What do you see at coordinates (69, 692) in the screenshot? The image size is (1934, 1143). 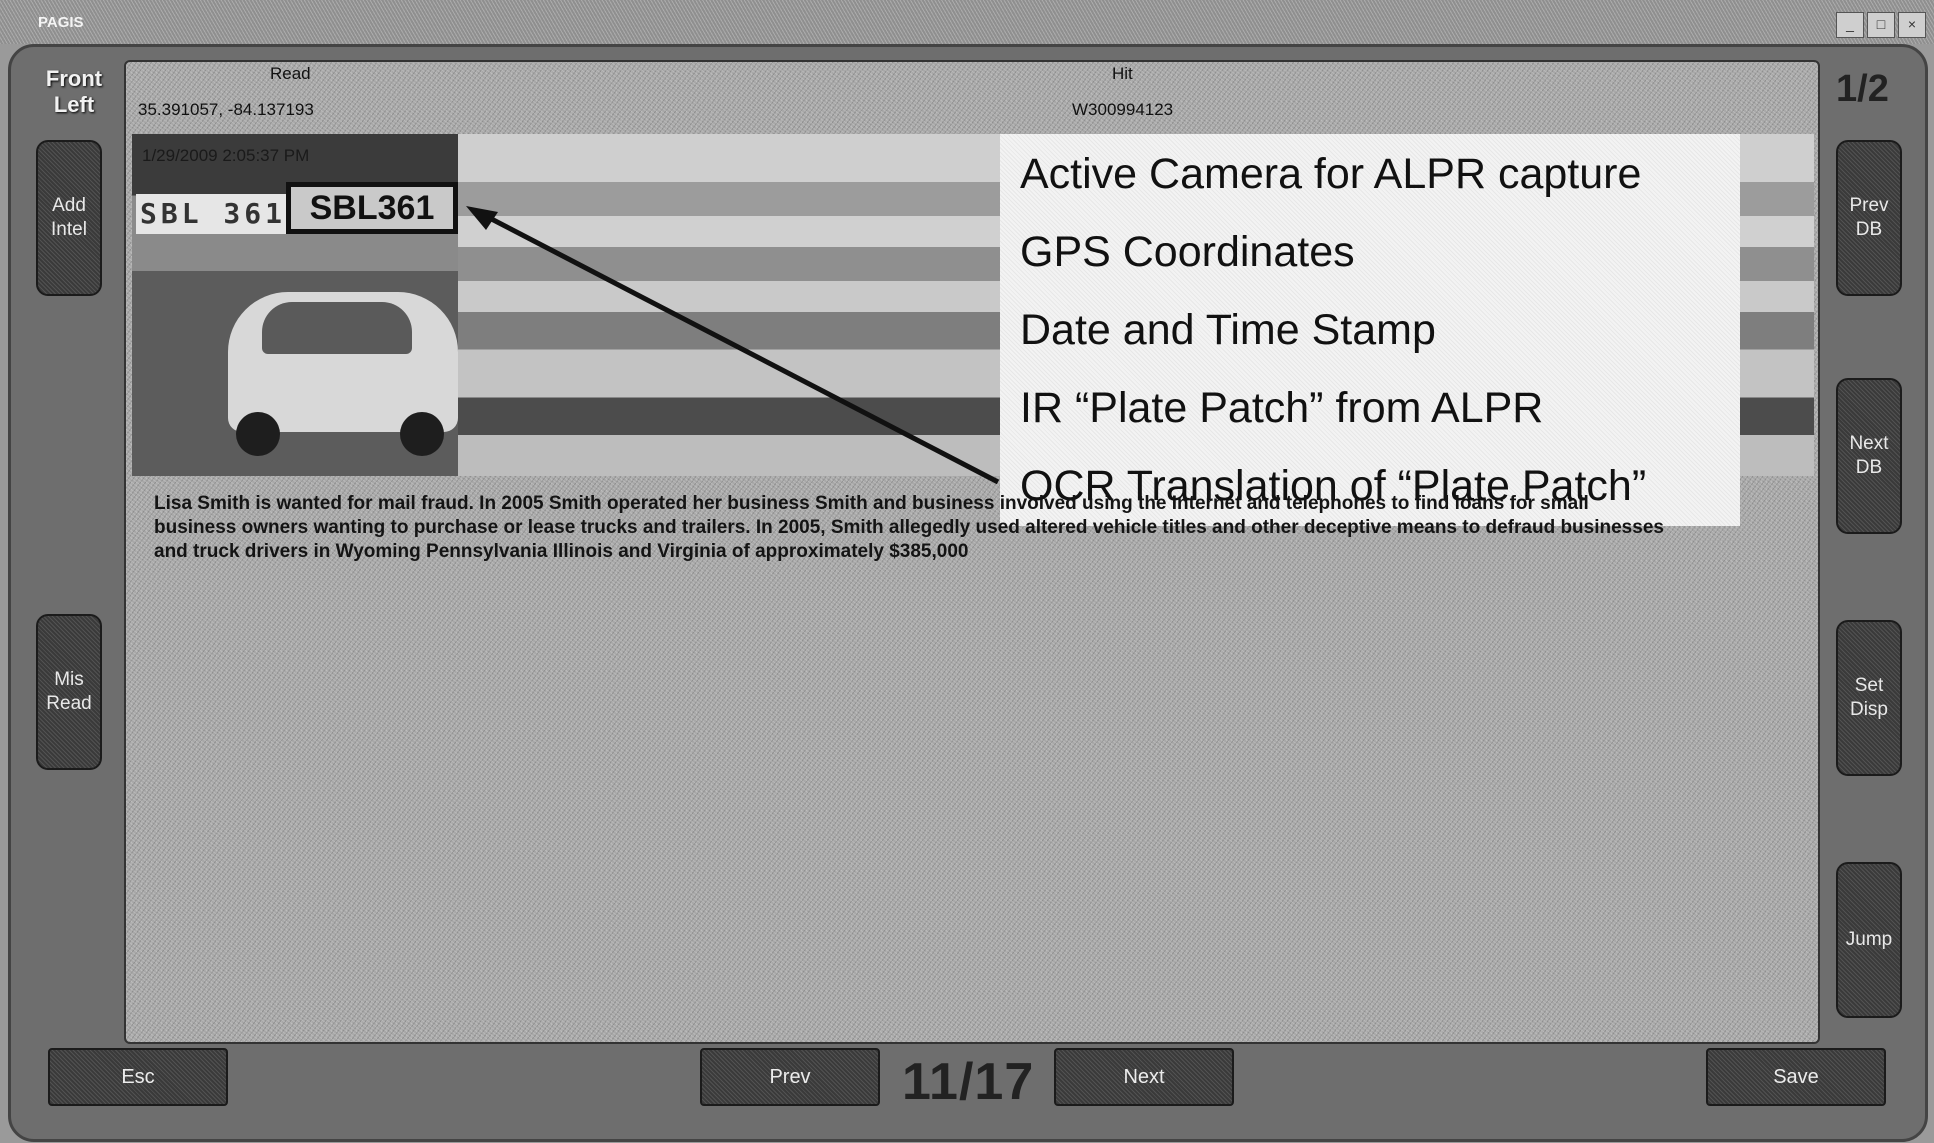 I see `mis-read-button: Mis Read` at bounding box center [69, 692].